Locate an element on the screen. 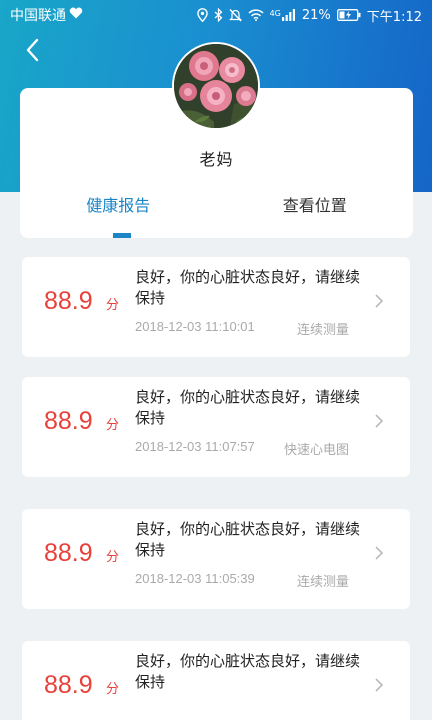 Image resolution: width=432 pixels, height=720 pixels. tab-view-location: 查看位置 is located at coordinates (315, 213).